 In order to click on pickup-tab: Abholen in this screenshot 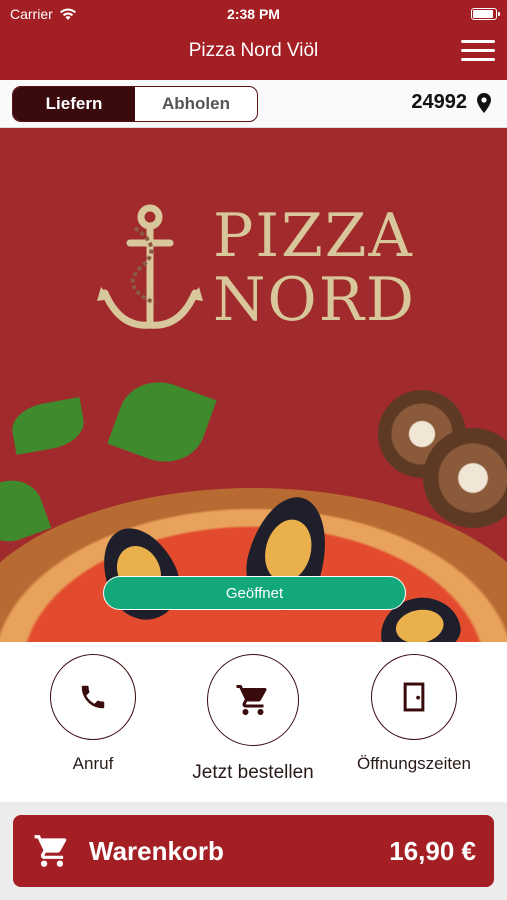, I will do `click(196, 104)`.